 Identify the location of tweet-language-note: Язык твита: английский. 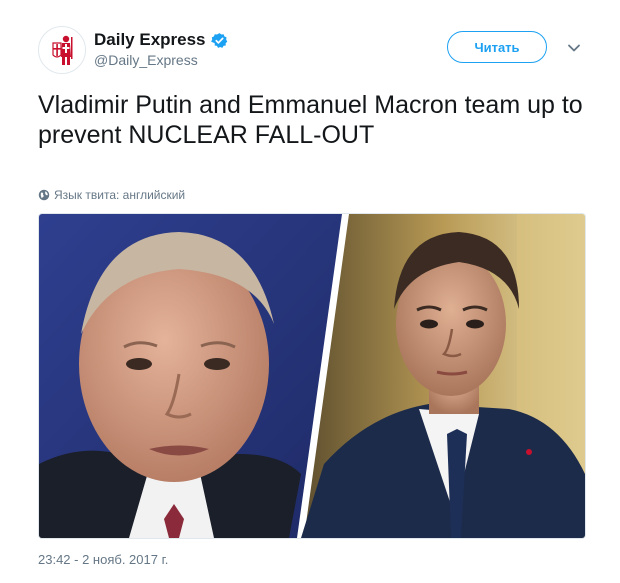
(111, 195).